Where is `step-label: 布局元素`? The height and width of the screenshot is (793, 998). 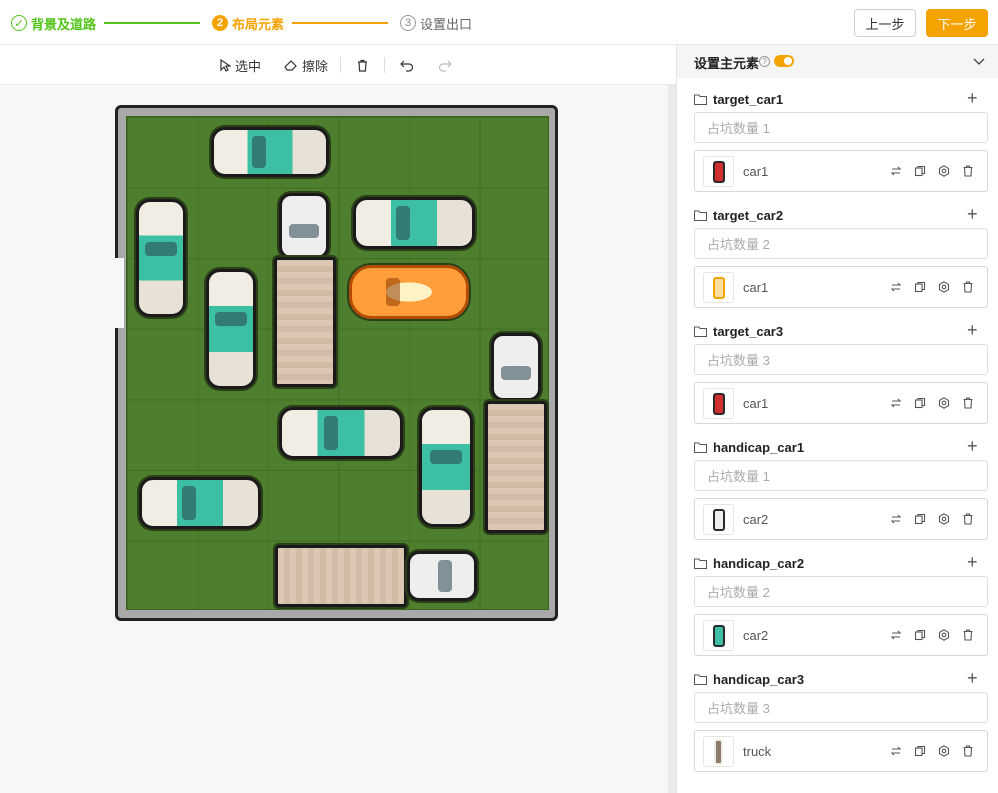
step-label: 布局元素 is located at coordinates (258, 24).